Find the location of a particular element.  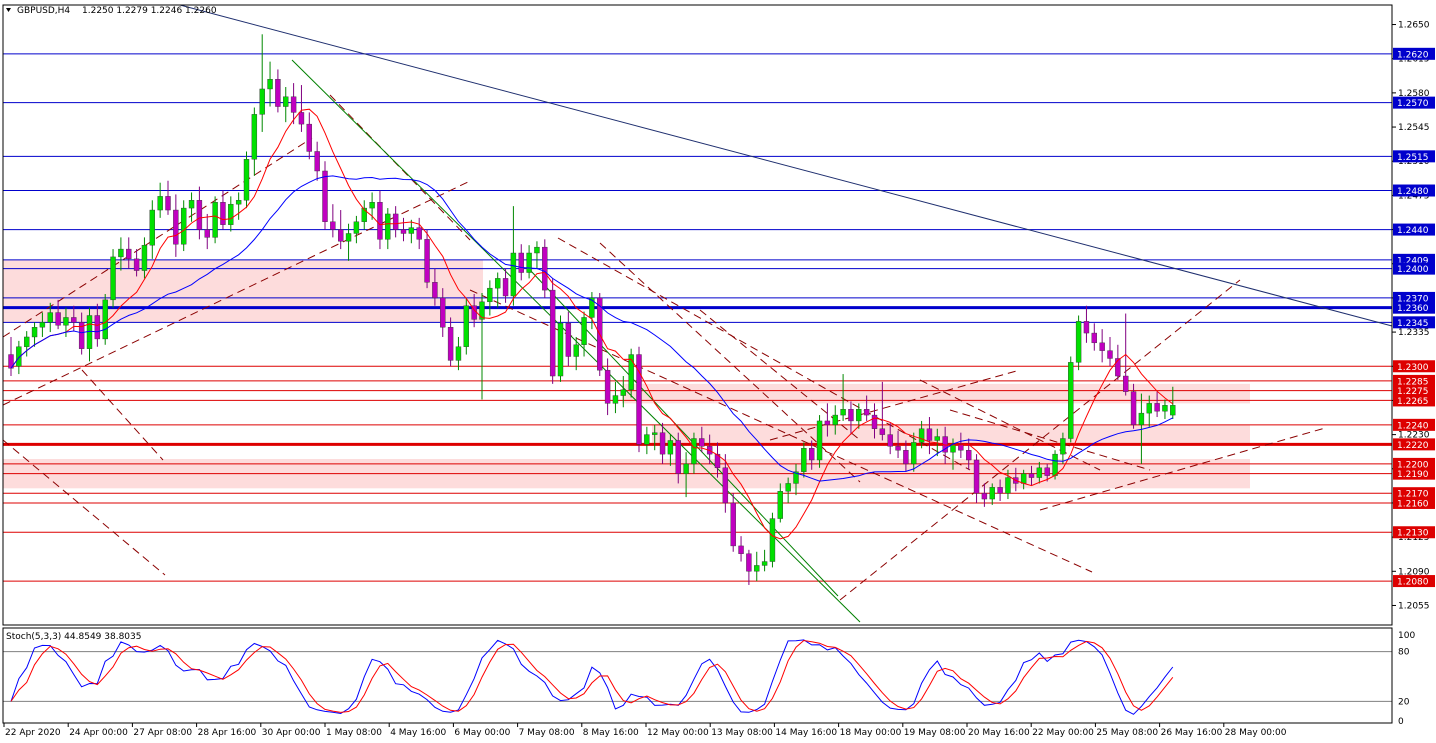

symbol-dropdown-icon is located at coordinates (8, 10).